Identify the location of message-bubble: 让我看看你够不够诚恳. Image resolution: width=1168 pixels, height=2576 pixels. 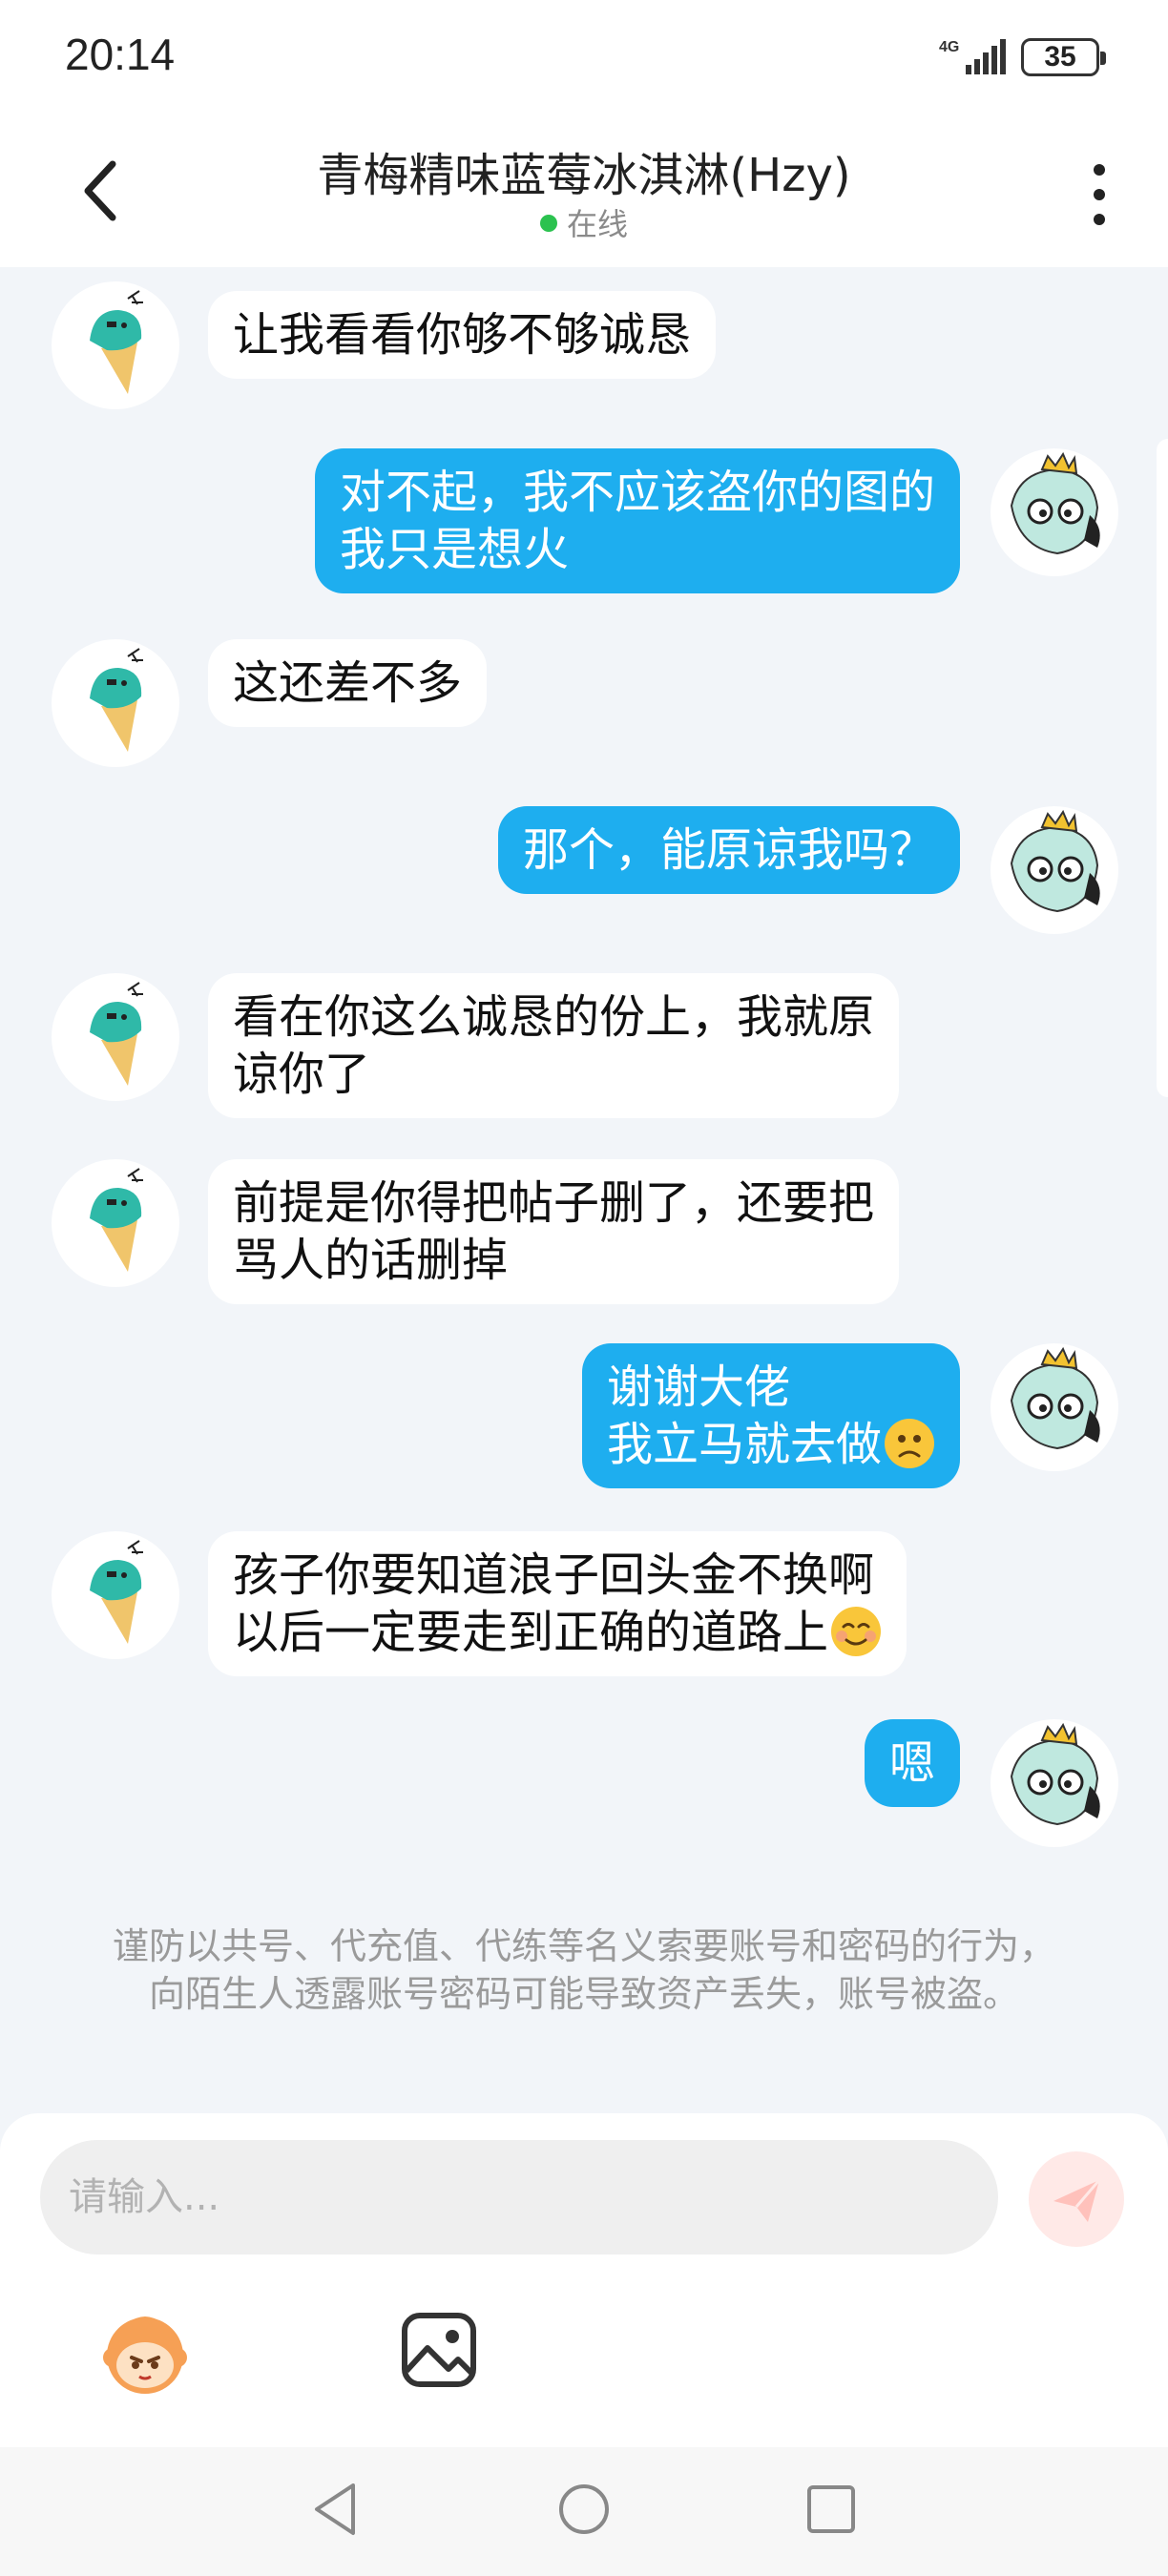
(462, 335).